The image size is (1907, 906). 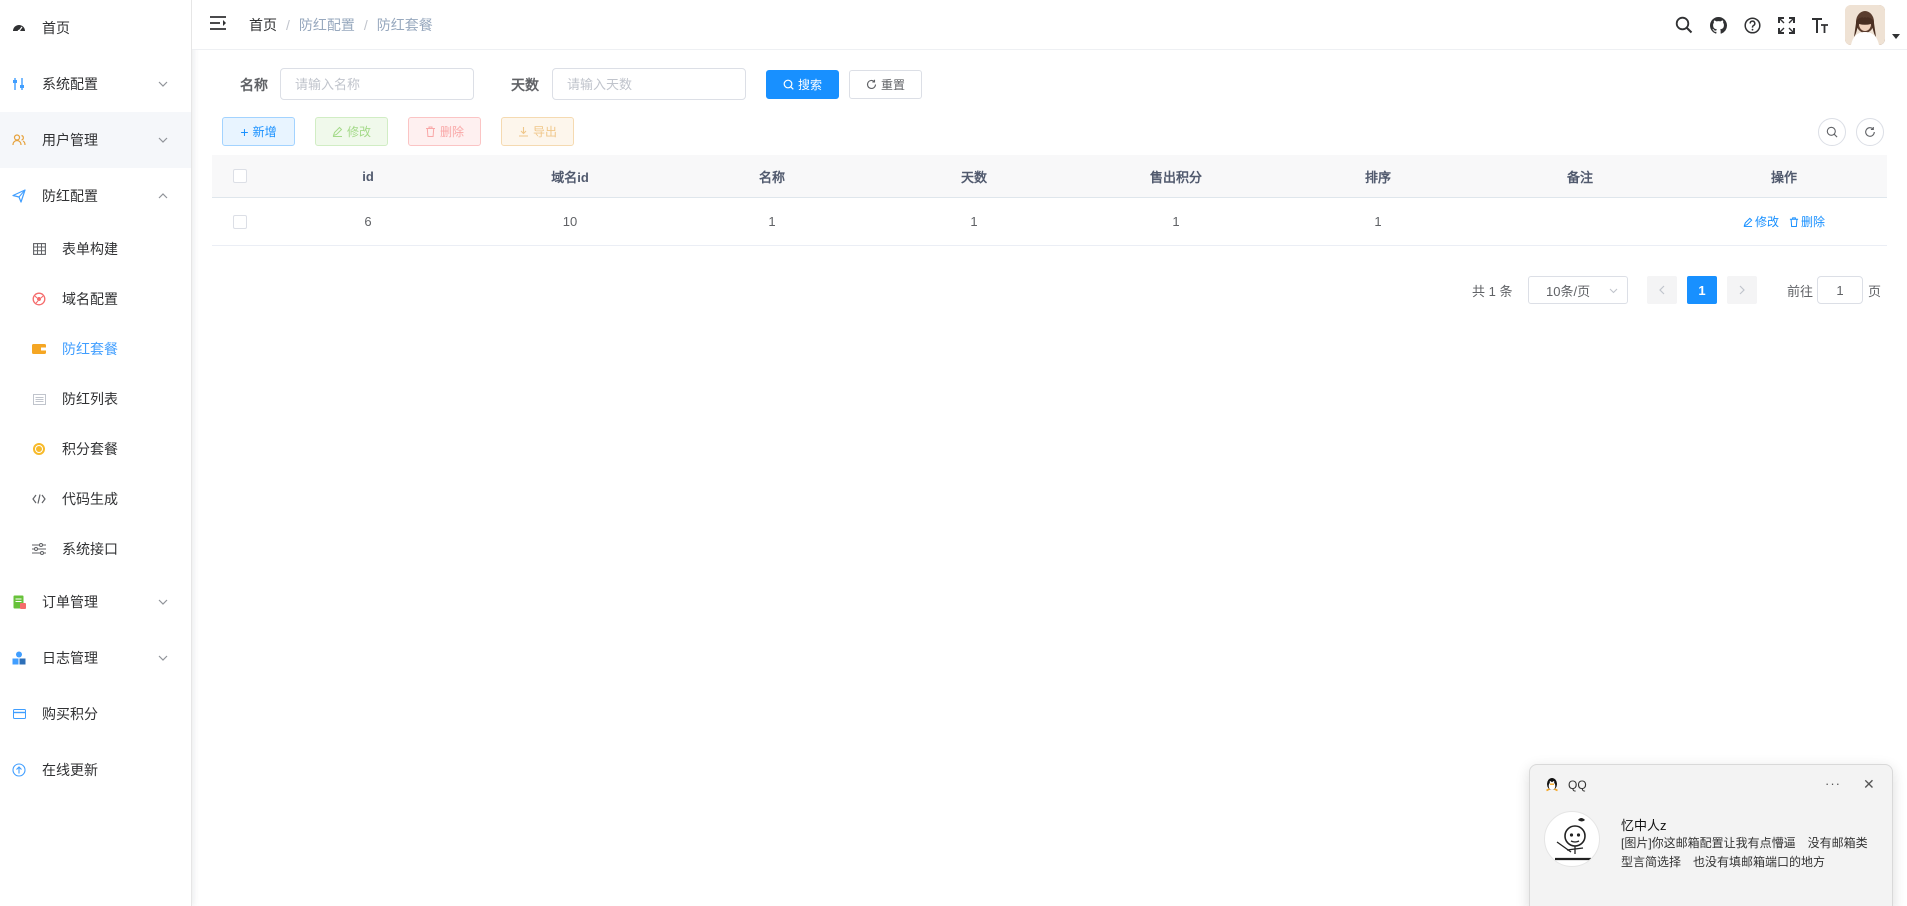 I want to click on column-header-domain-id: 域名id, so click(x=570, y=176).